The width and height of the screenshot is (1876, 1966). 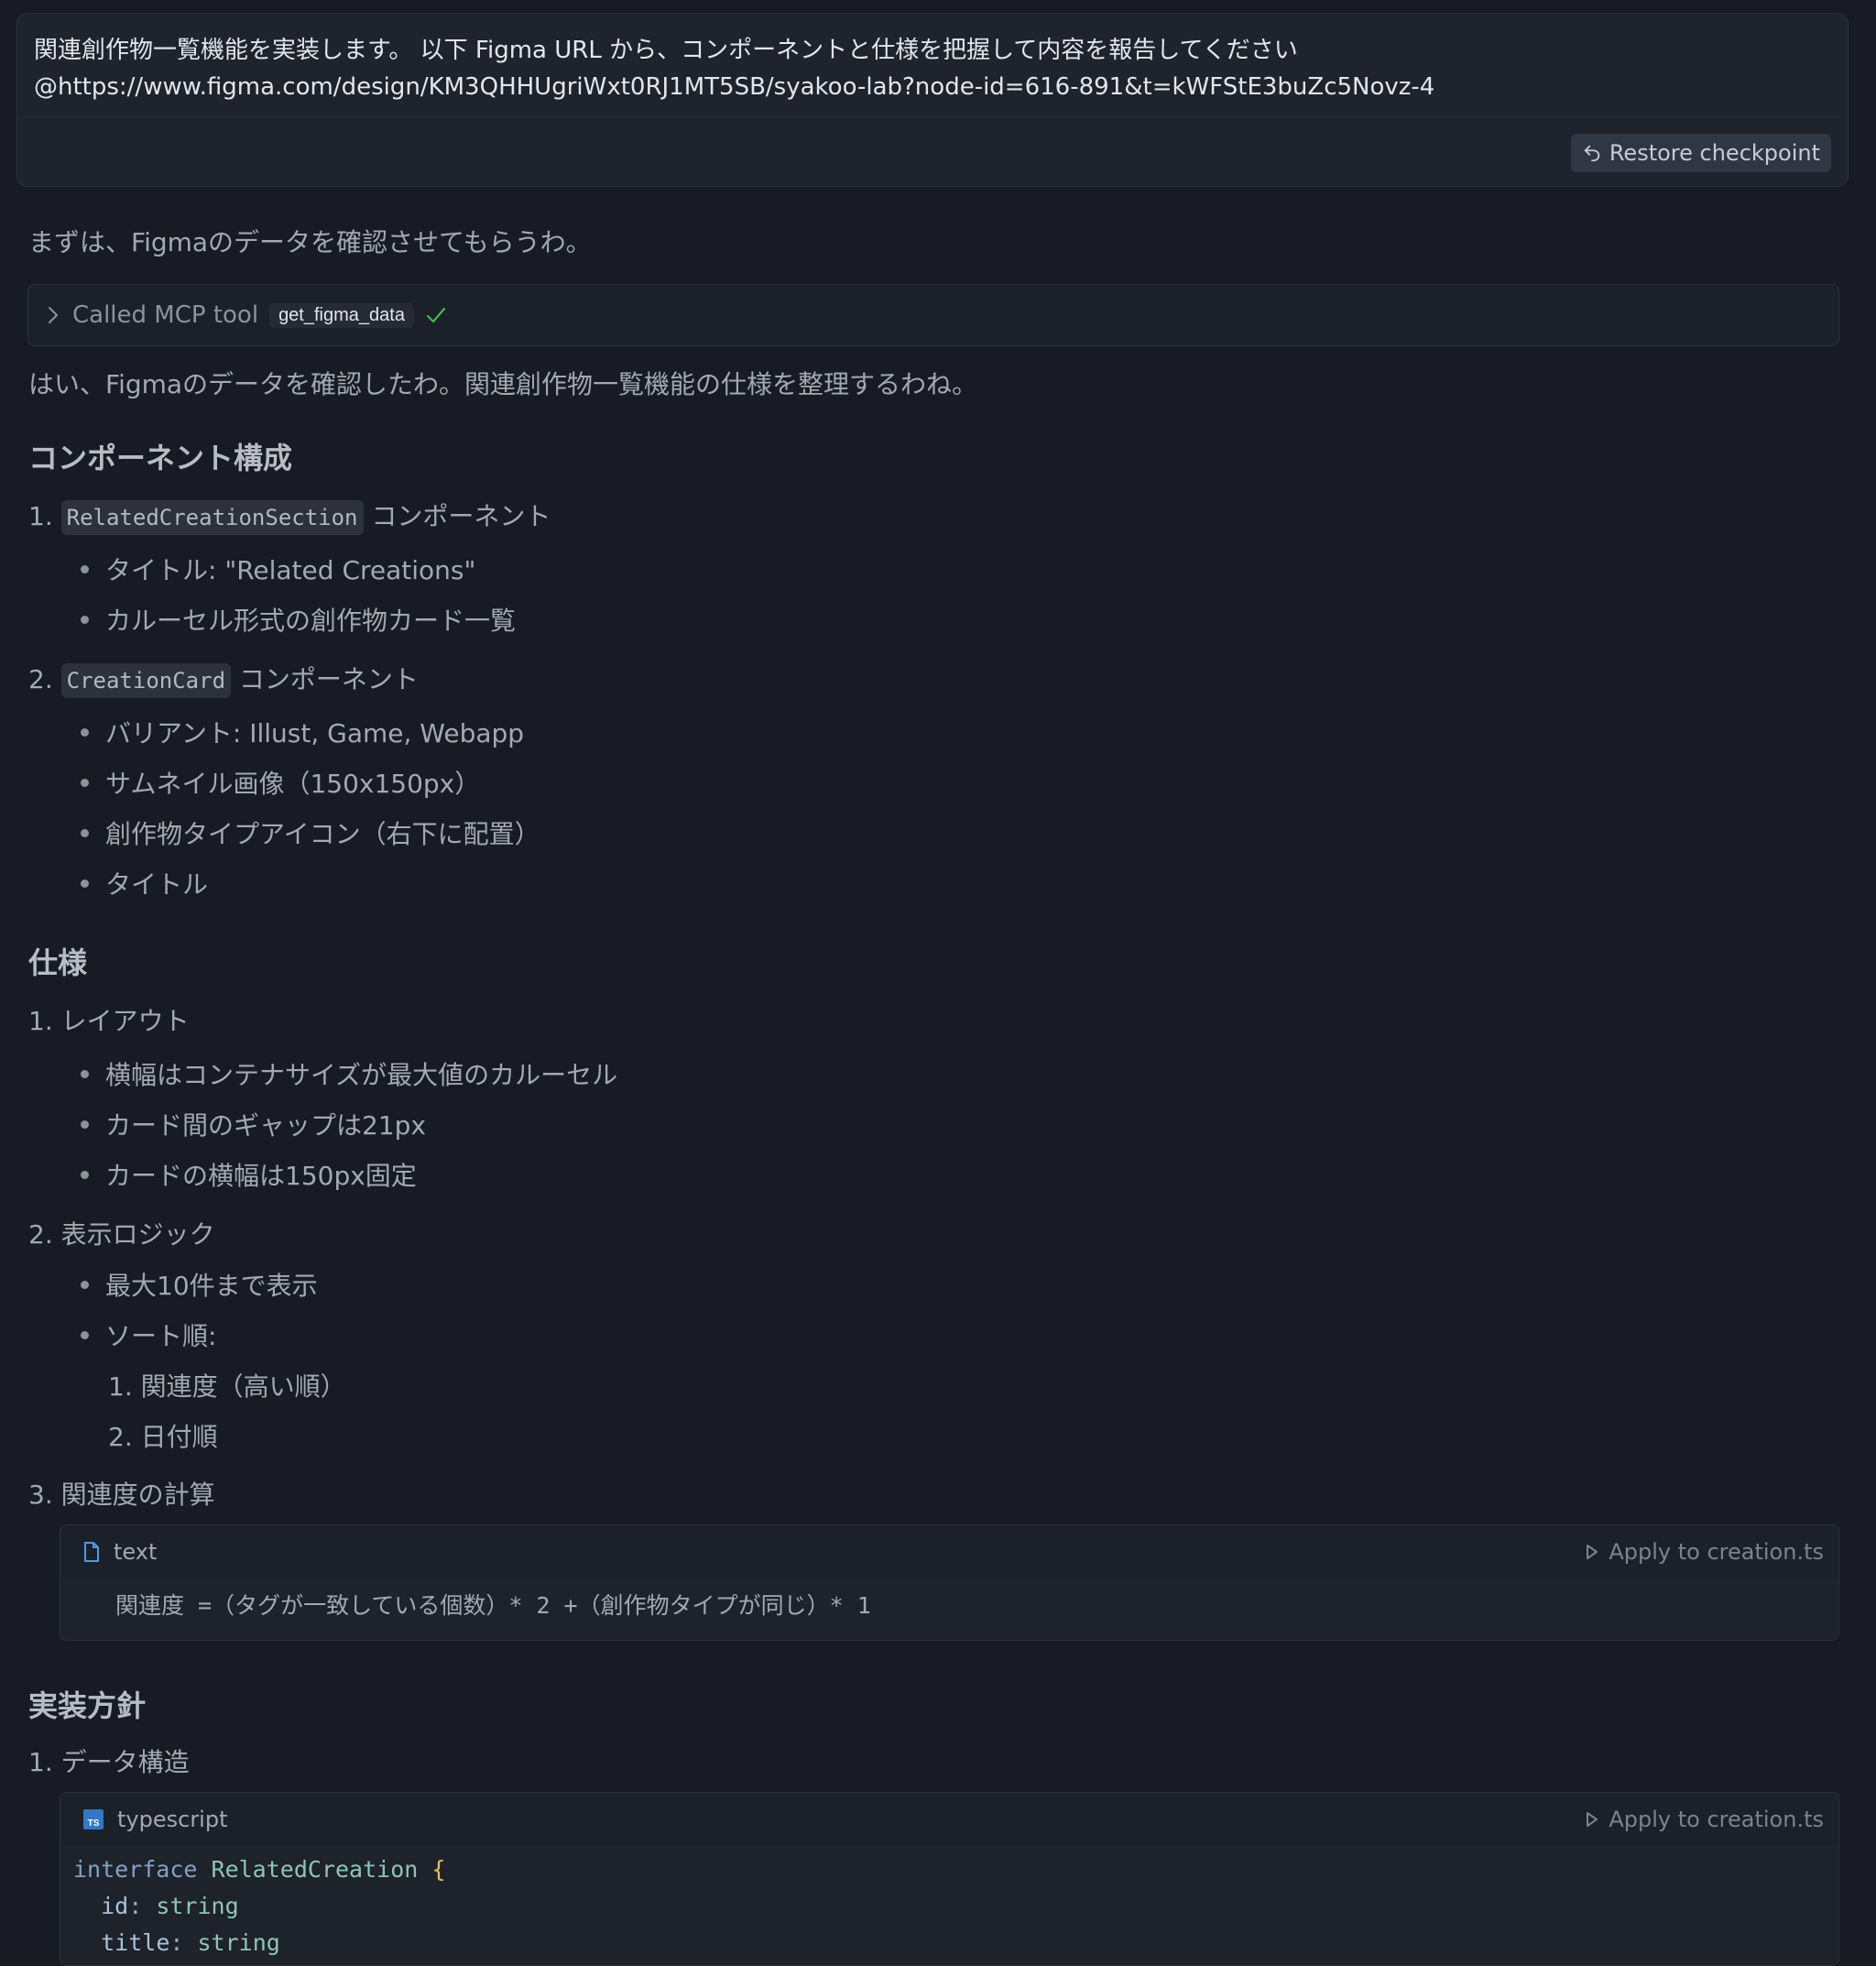 What do you see at coordinates (160, 458) in the screenshot?
I see `heading-components: コンポーネント構成` at bounding box center [160, 458].